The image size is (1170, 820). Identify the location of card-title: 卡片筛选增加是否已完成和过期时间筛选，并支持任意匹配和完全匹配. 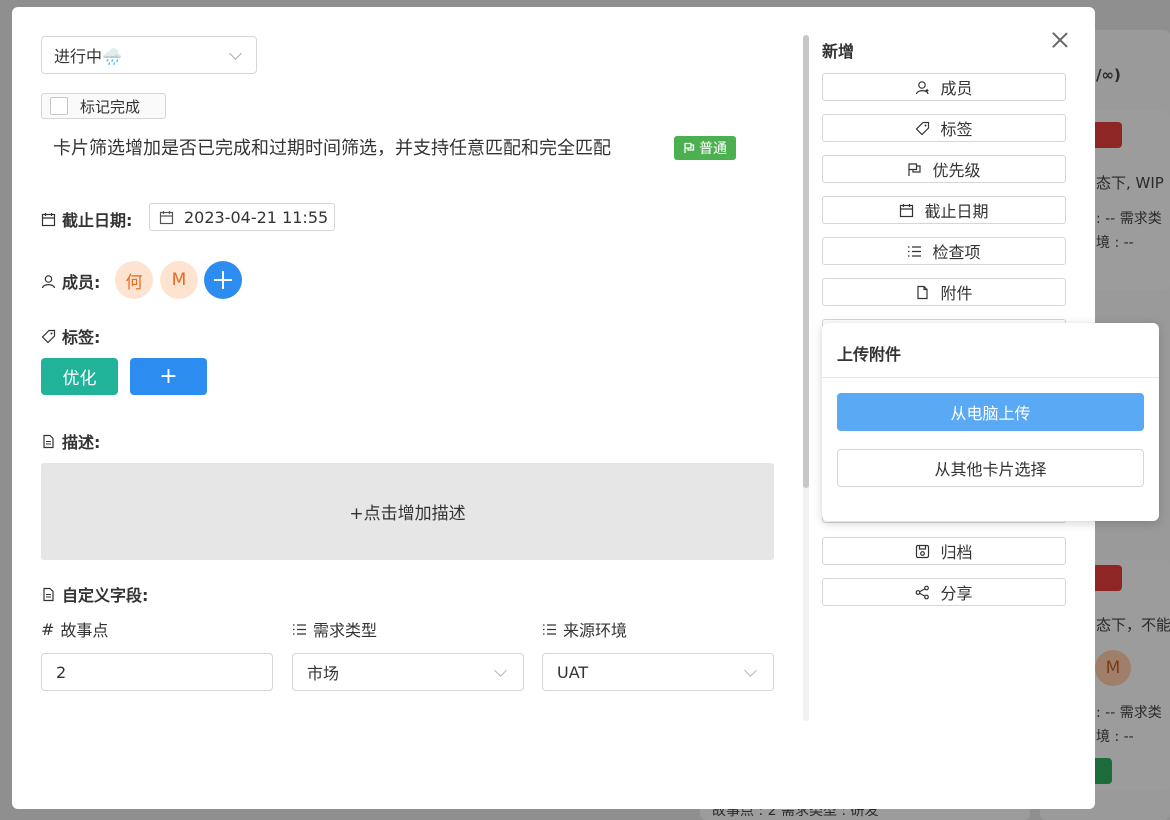
(332, 147).